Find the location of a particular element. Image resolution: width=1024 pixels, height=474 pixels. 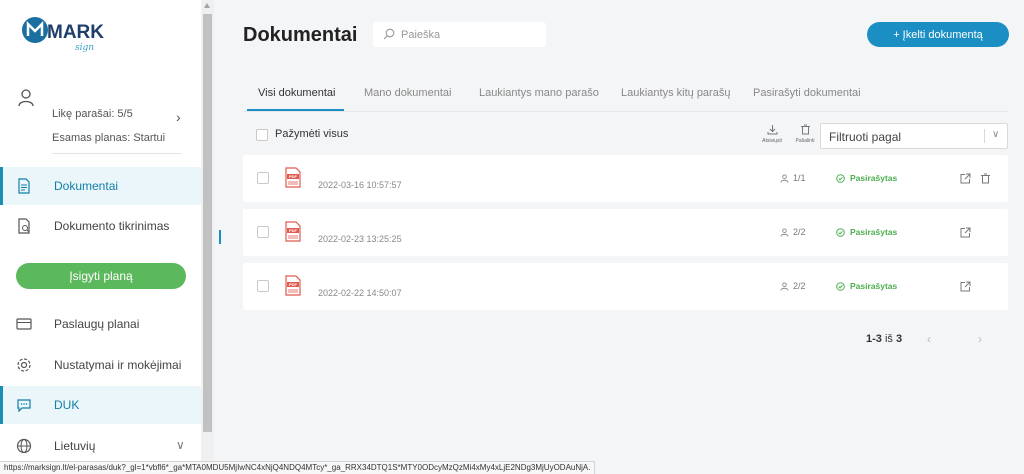

gear-icon is located at coordinates (24, 365).